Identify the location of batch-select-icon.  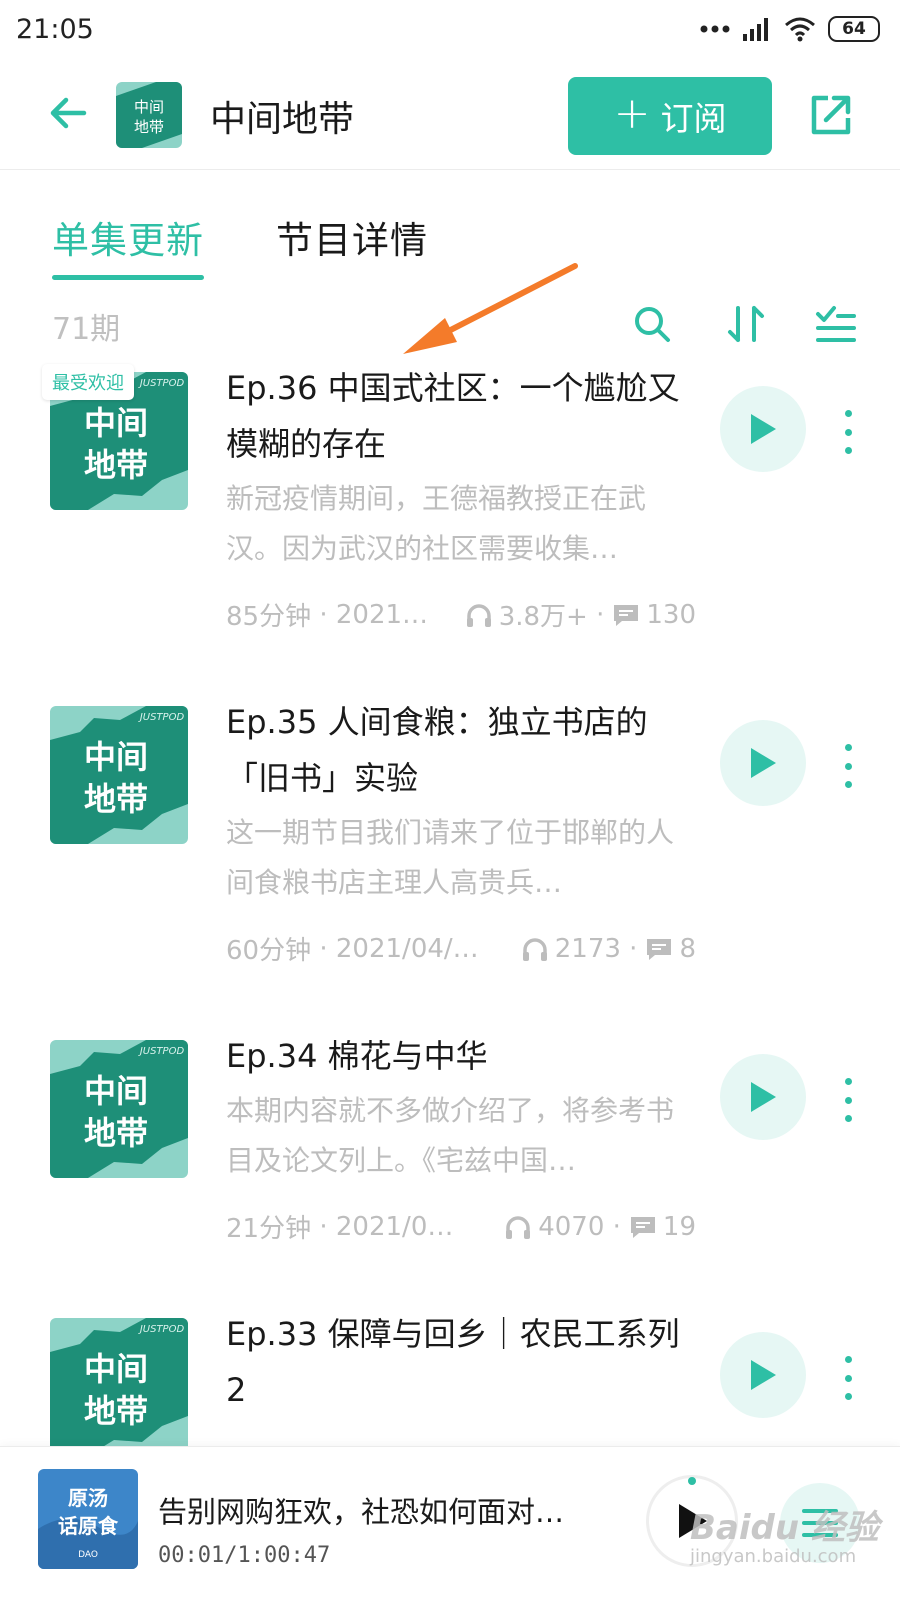
(836, 324).